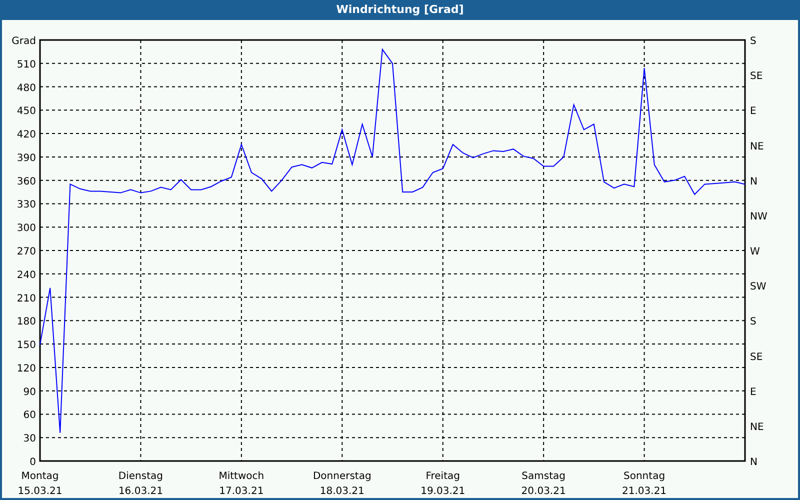 This screenshot has height=500, width=800. Describe the element at coordinates (543, 484) in the screenshot. I see `x-tick-label: Samstag 20.03.21` at that location.